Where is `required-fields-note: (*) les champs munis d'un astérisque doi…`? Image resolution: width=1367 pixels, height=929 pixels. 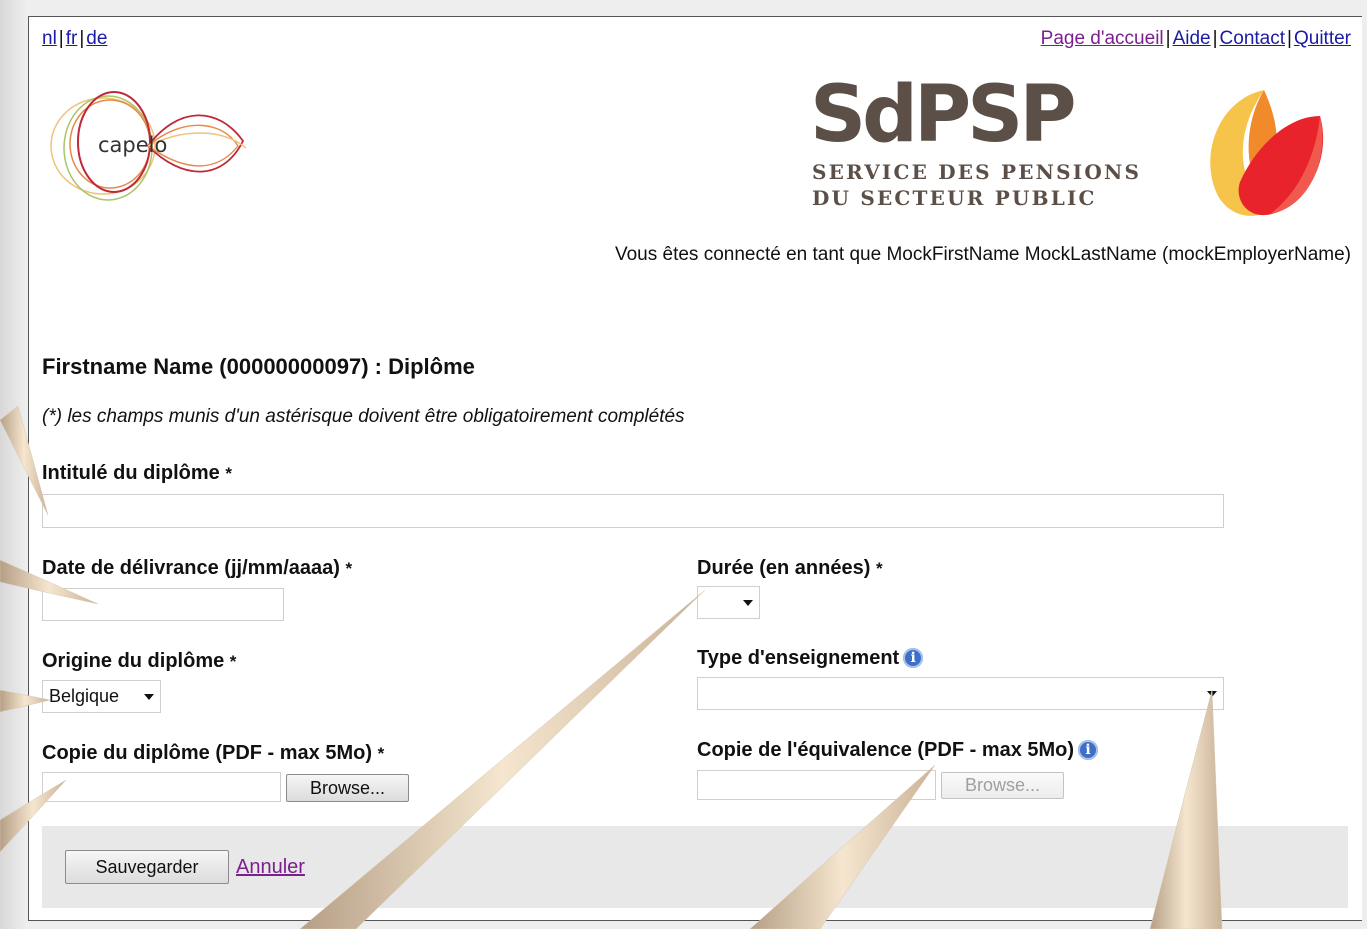 required-fields-note: (*) les champs munis d'un astérisque doi… is located at coordinates (363, 416).